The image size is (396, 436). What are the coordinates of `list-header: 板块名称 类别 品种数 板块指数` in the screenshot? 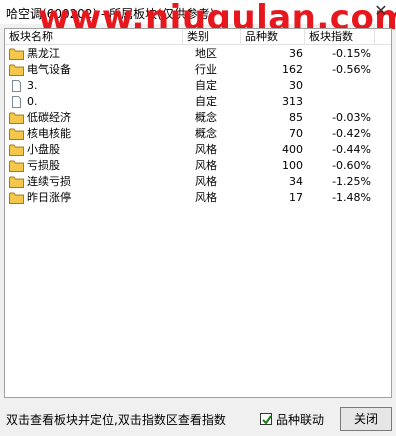 It's located at (198, 37).